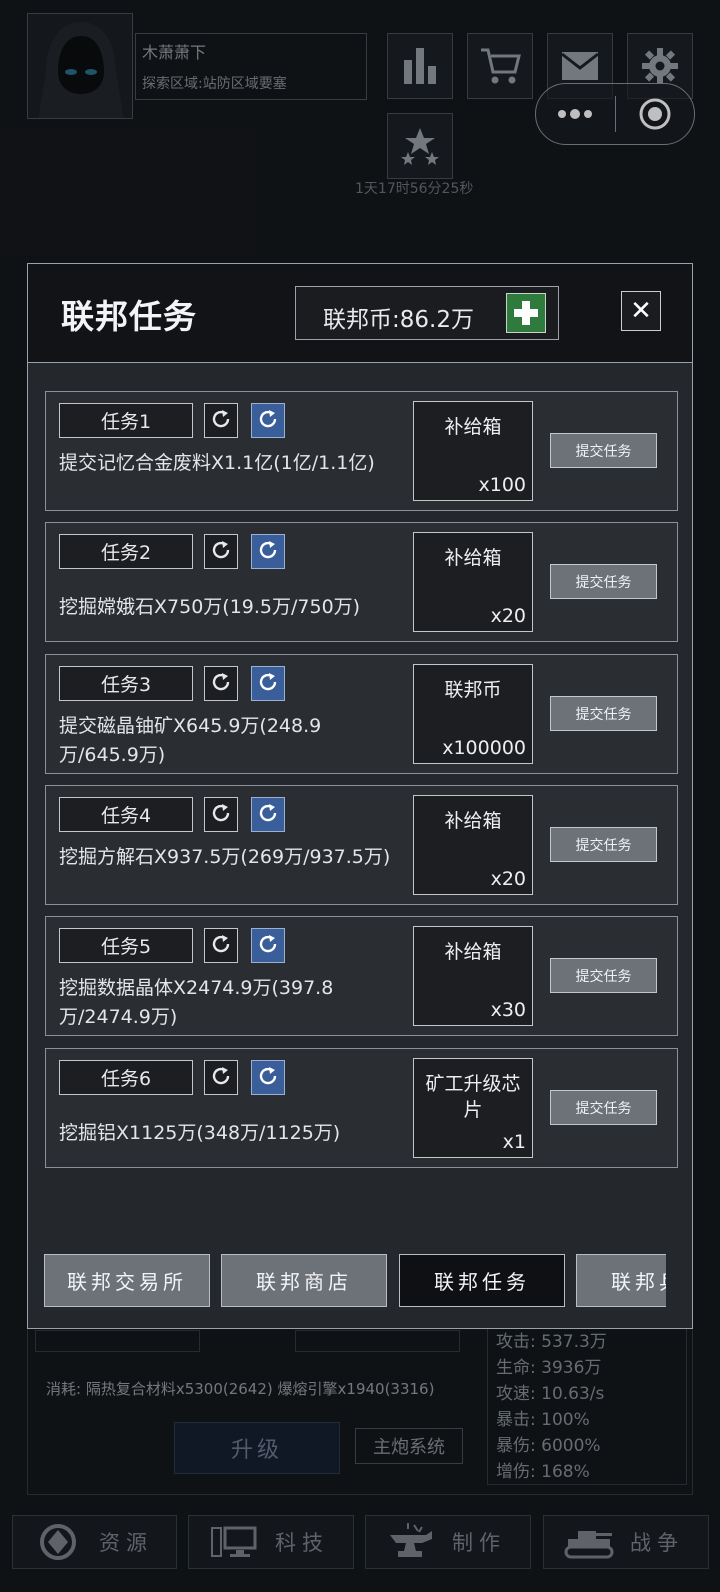 The image size is (720, 1592). Describe the element at coordinates (473, 714) in the screenshot. I see `reward-box: 联邦币 x100000` at that location.